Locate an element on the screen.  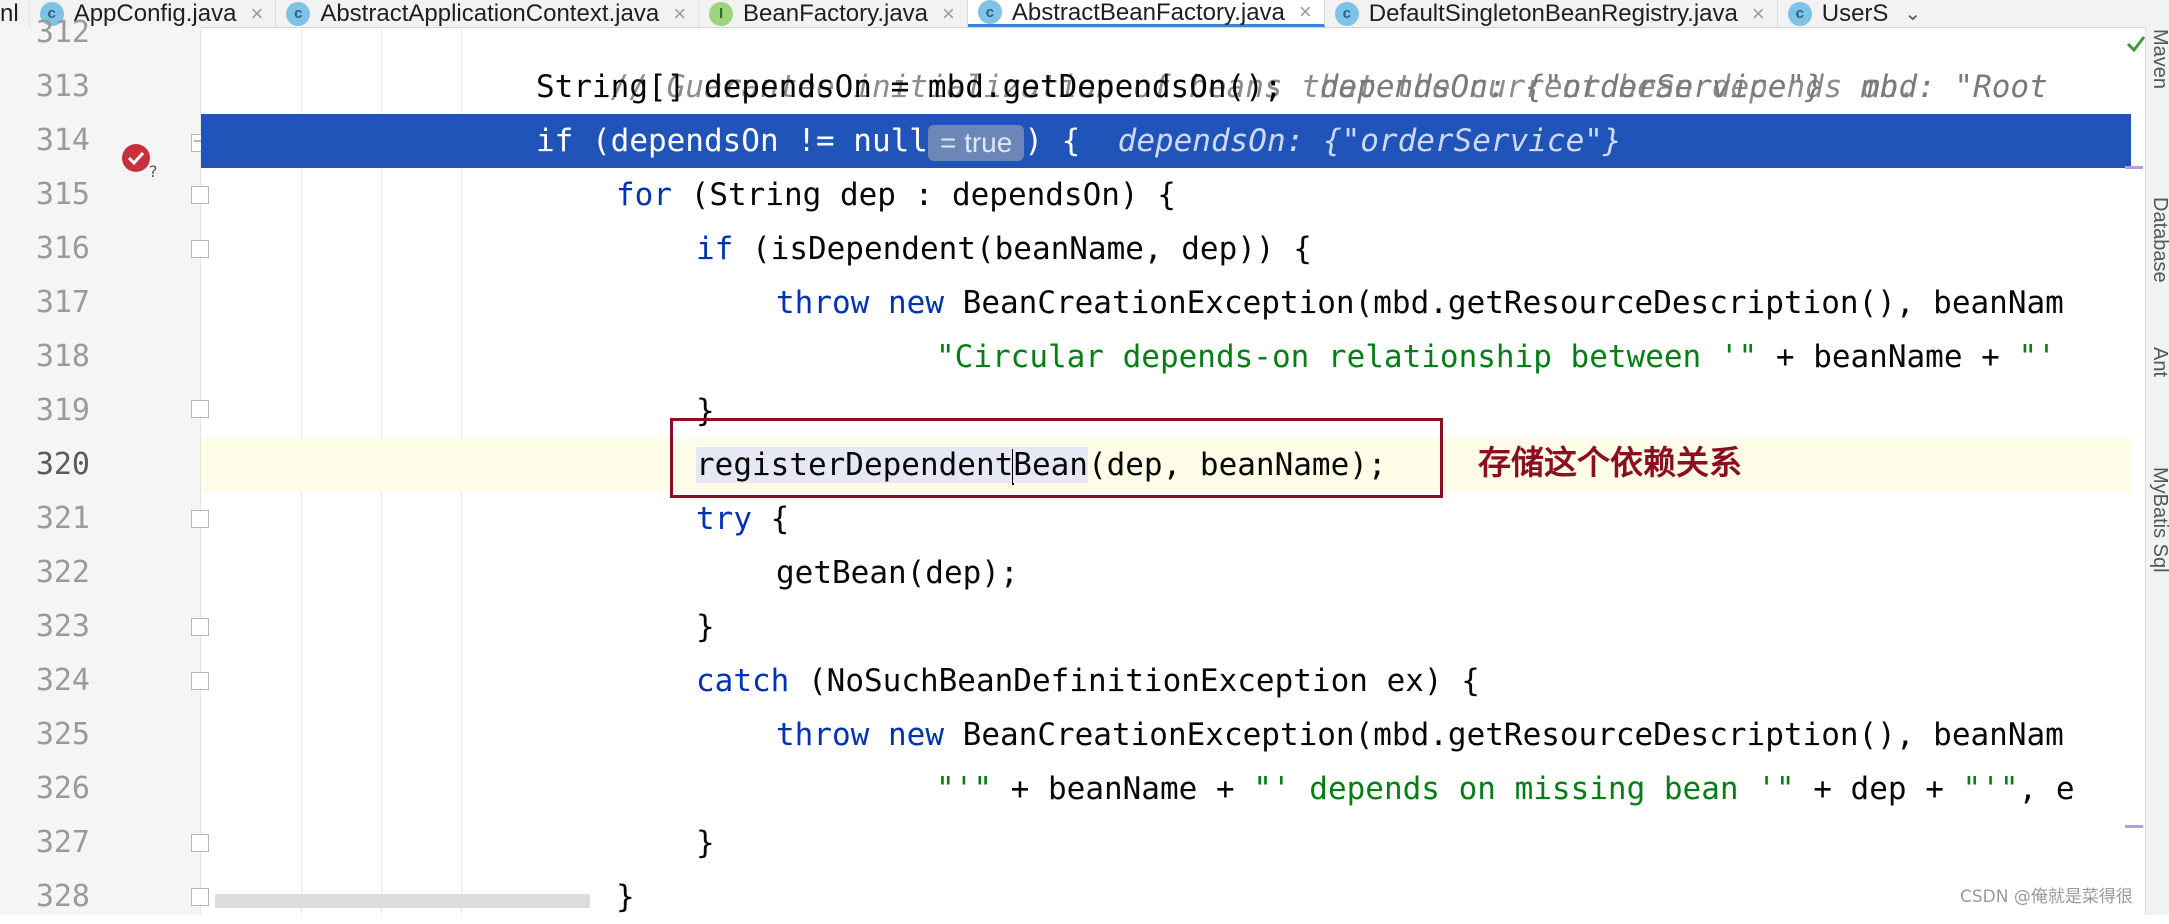
code-text: , e is located at coordinates (2046, 789).